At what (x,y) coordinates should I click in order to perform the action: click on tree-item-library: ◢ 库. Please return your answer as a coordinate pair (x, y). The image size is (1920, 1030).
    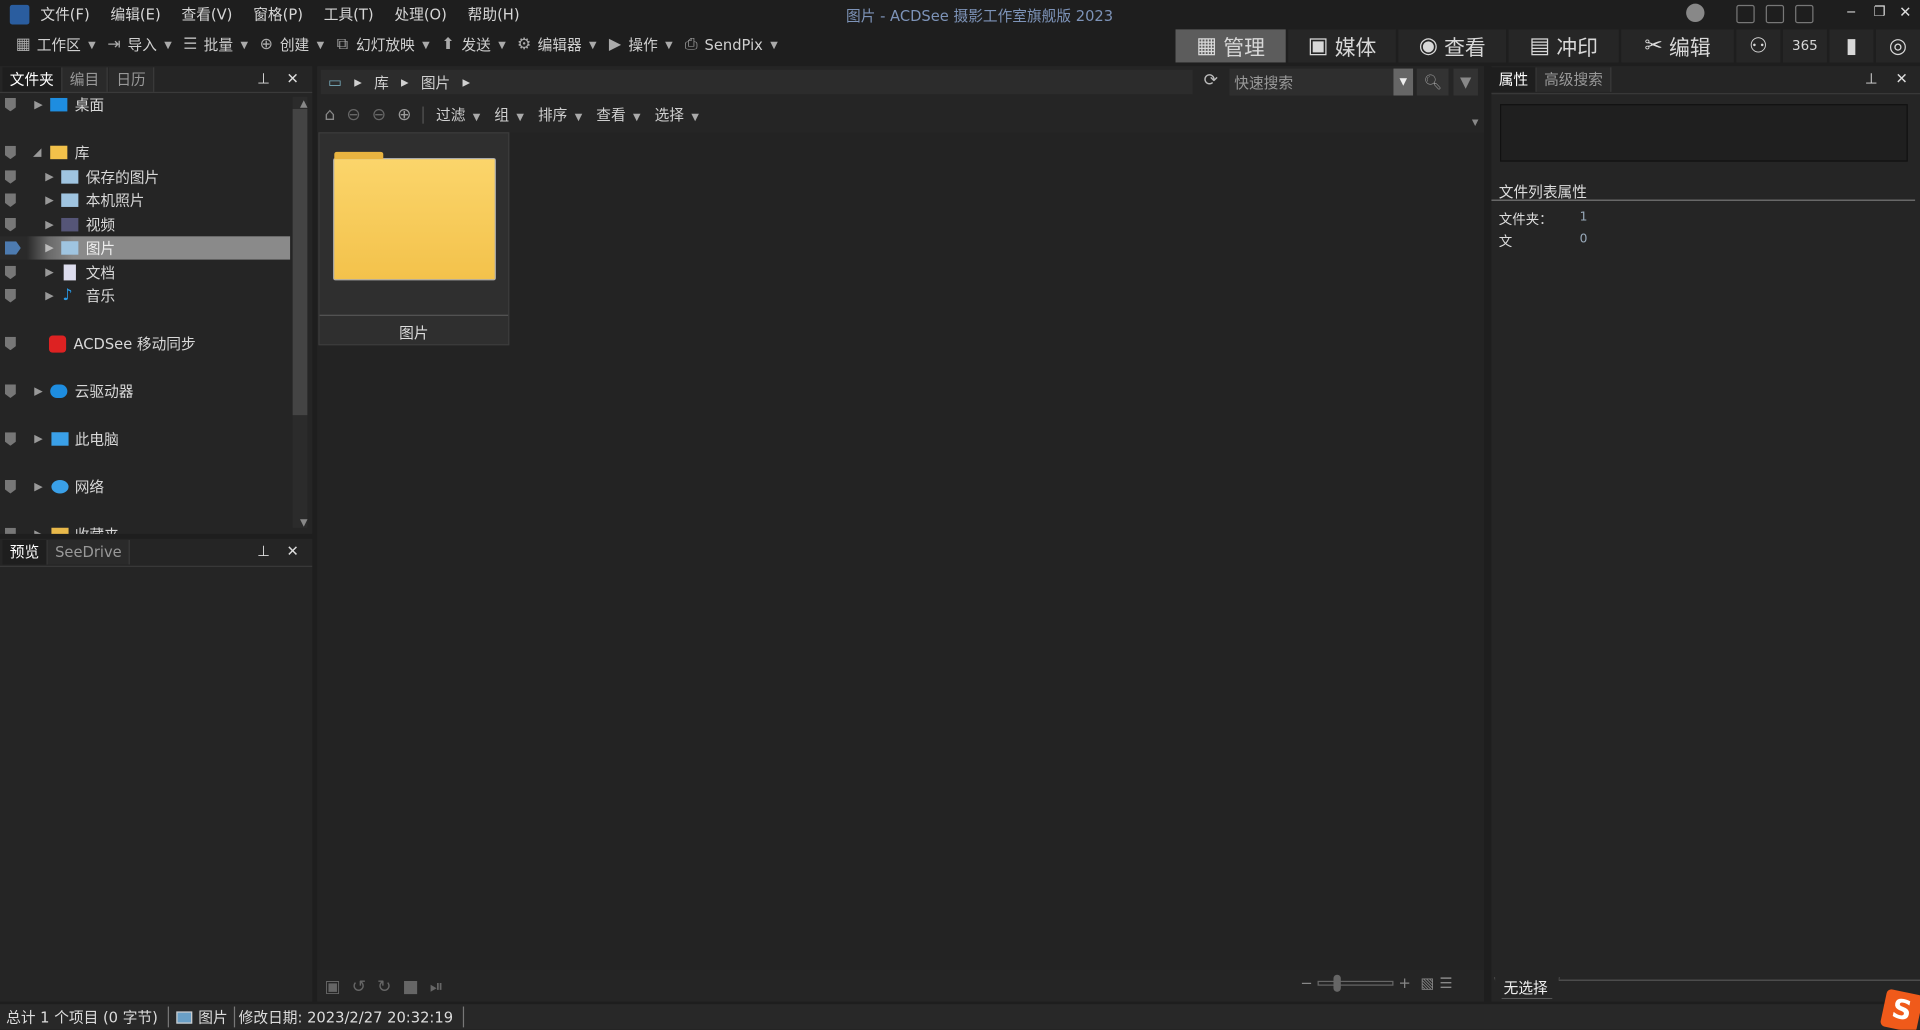
    Looking at the image, I should click on (145, 152).